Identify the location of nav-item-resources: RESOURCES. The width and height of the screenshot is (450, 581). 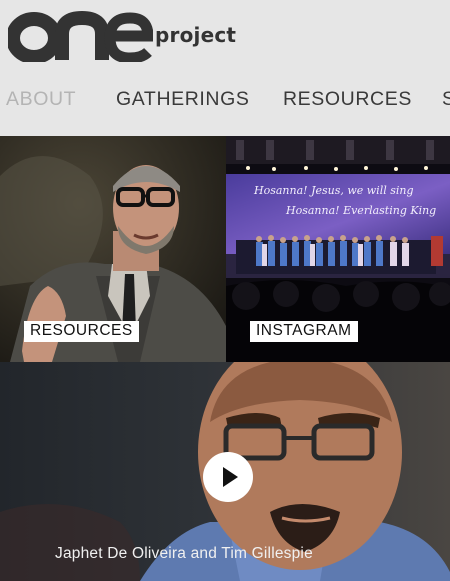
(347, 99).